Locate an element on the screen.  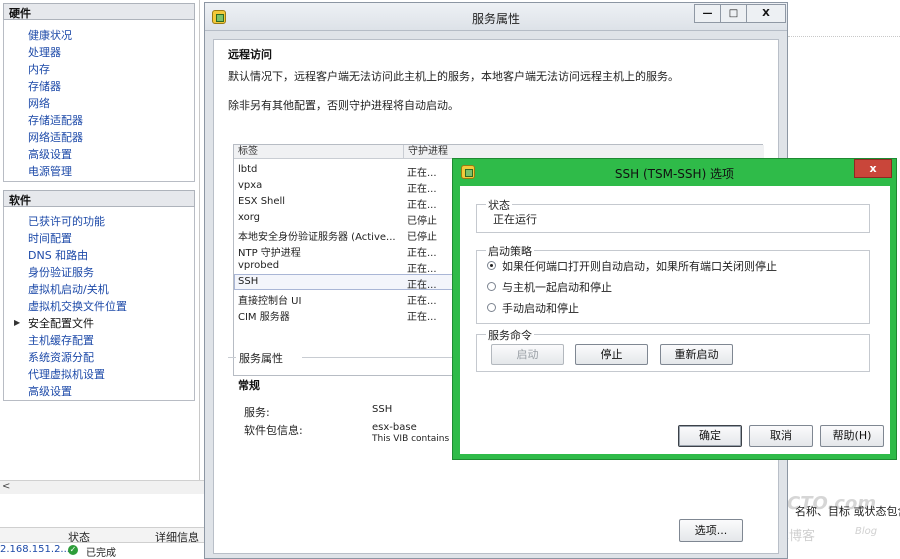
nav-link-advanced-settings-sw: 高级设置 is located at coordinates (50, 391).